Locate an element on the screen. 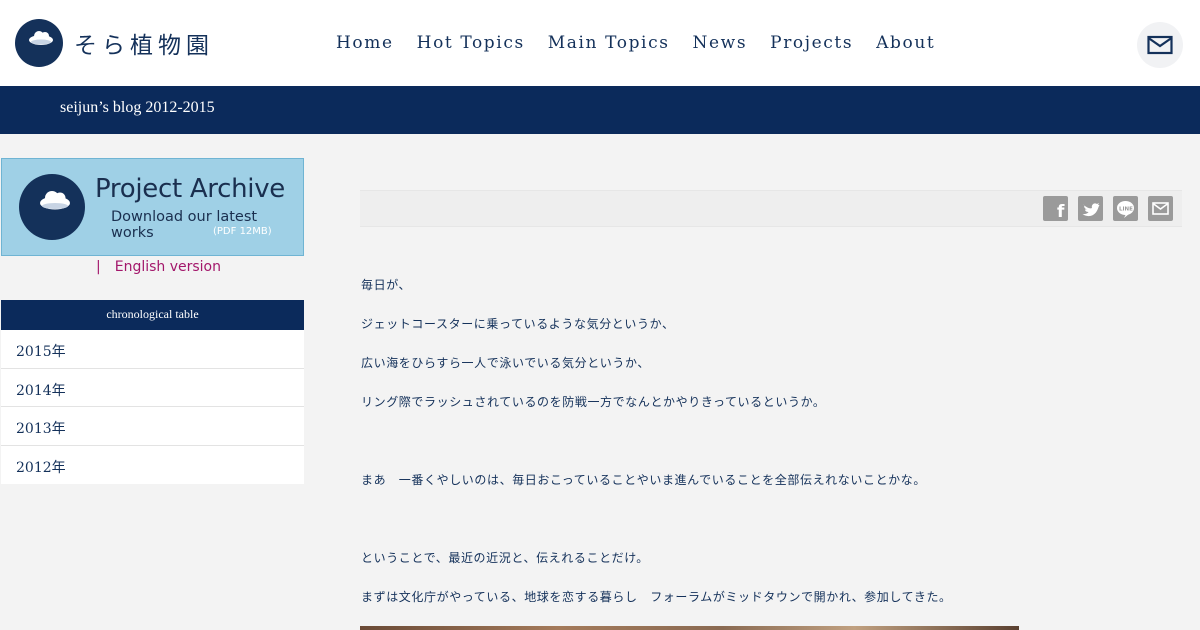 This screenshot has width=1200, height=630. english-version-link: | English version is located at coordinates (158, 267).